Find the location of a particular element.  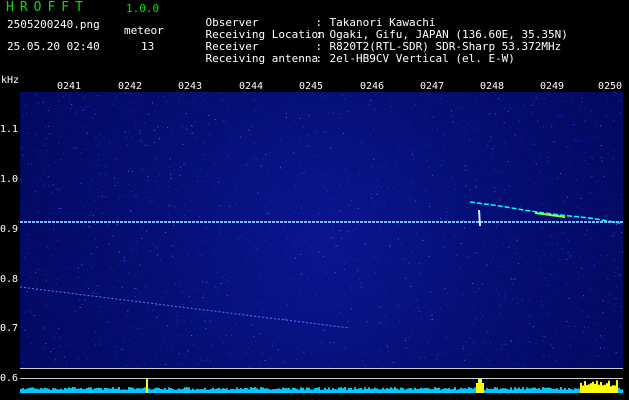

meteor-trace is located at coordinates (545, 212).